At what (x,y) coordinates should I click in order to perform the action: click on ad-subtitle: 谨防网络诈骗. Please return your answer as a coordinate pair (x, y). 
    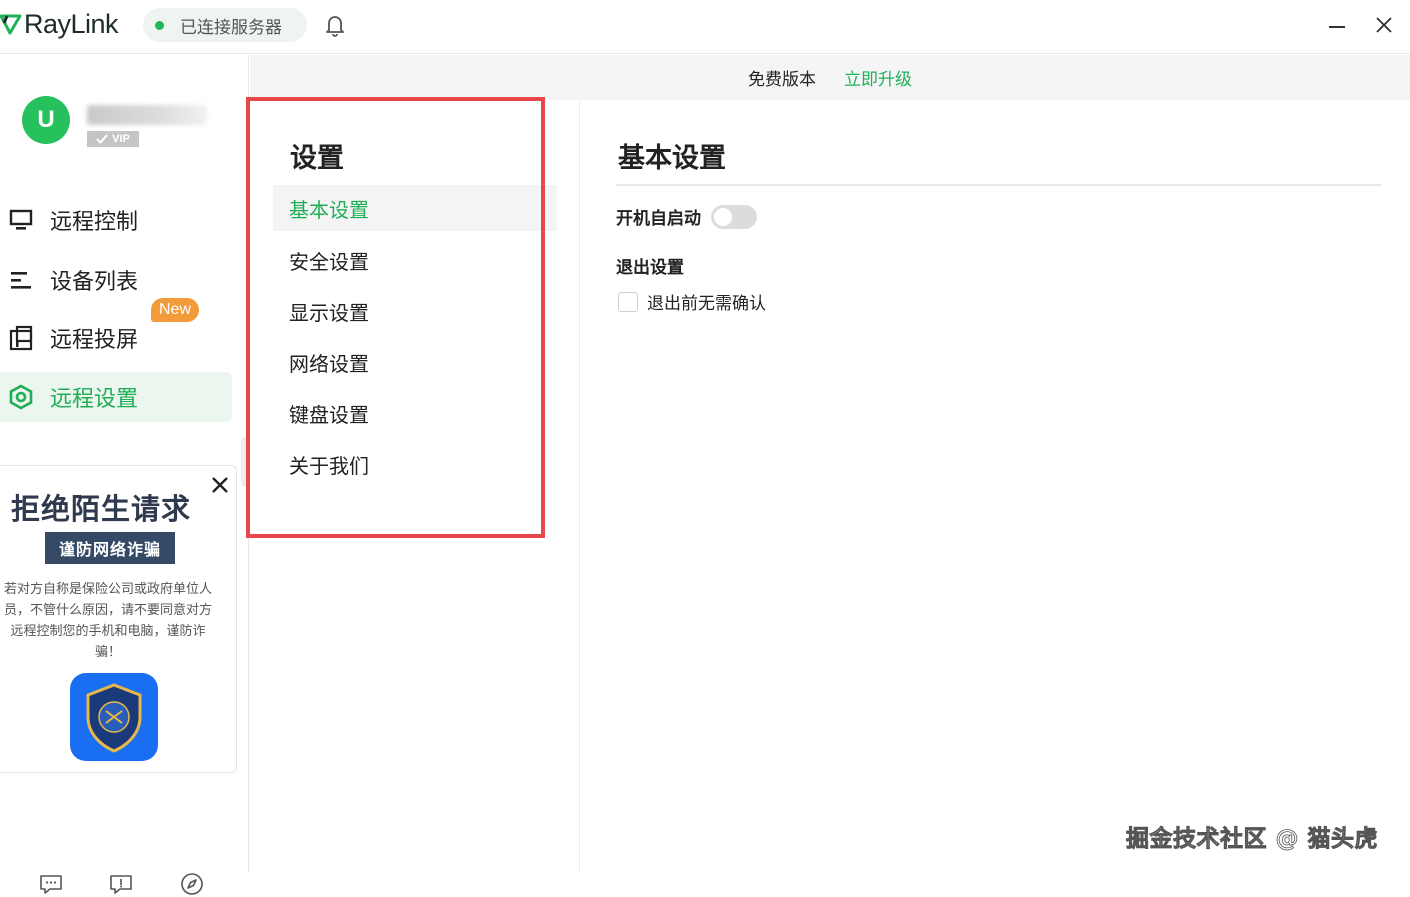
    Looking at the image, I should click on (110, 548).